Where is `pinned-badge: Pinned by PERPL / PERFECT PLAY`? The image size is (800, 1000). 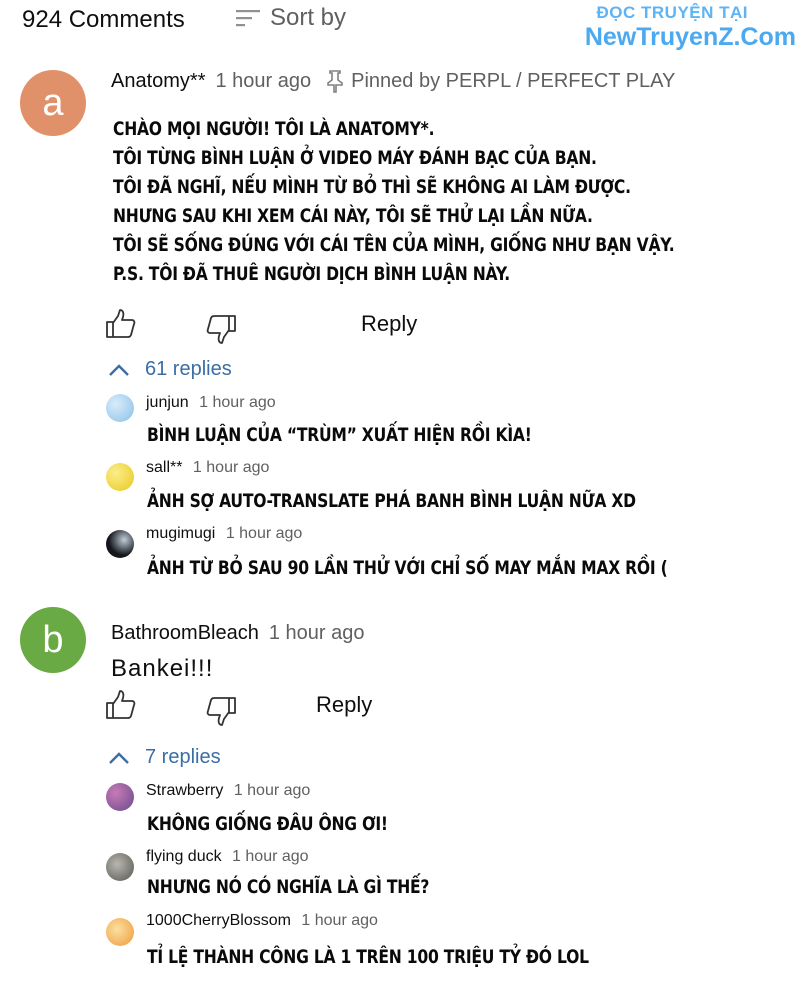
pinned-badge: Pinned by PERPL / PERFECT PLAY is located at coordinates (500, 81).